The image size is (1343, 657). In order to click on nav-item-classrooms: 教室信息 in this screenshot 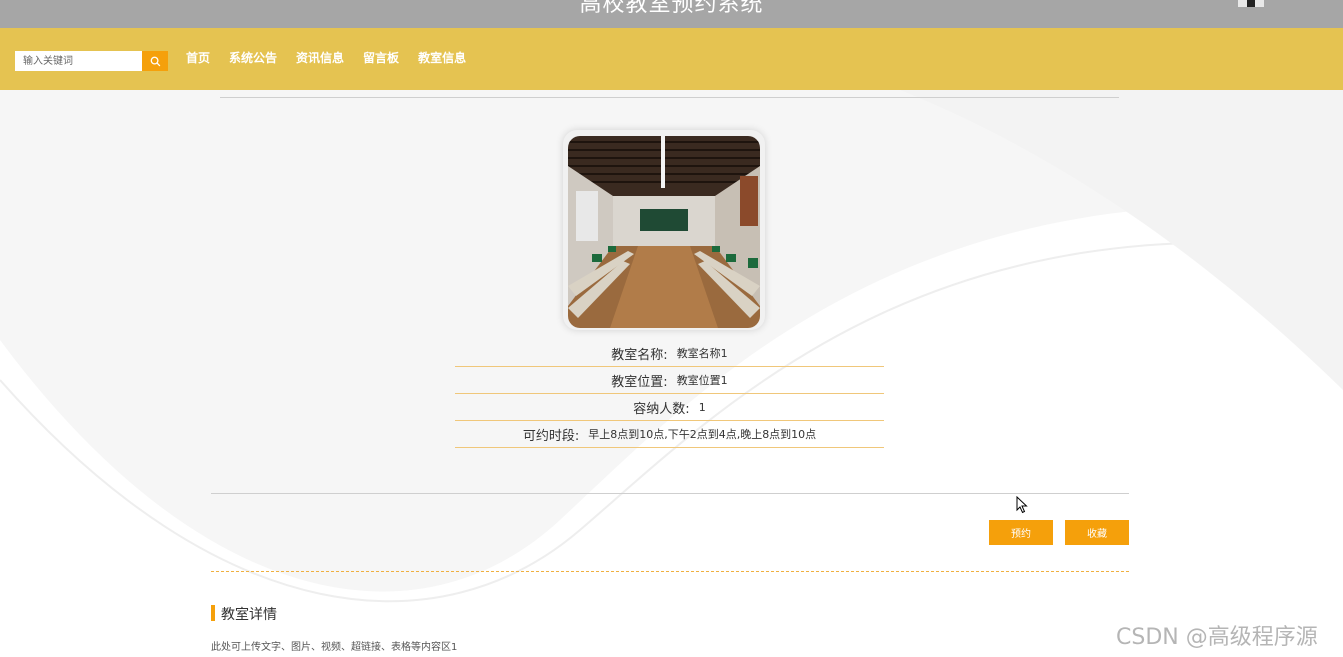, I will do `click(442, 58)`.